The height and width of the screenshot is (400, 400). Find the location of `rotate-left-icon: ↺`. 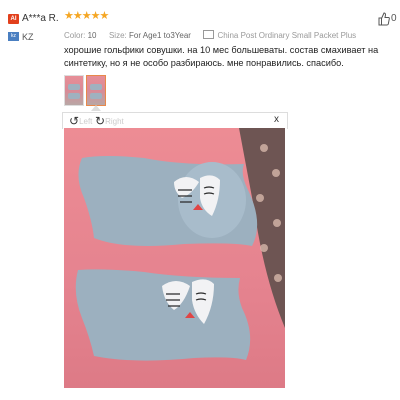

rotate-left-icon: ↺ is located at coordinates (74, 121).